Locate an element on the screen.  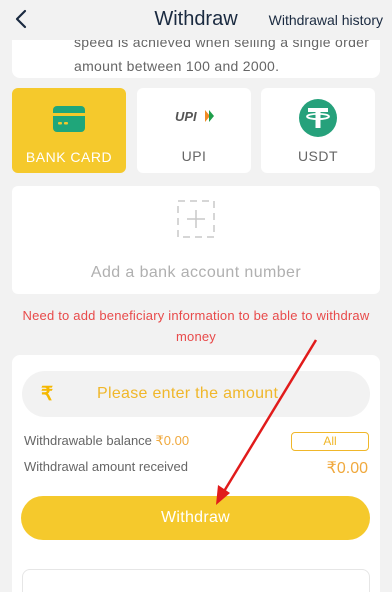
svg-text: UPI is located at coordinates (186, 116).